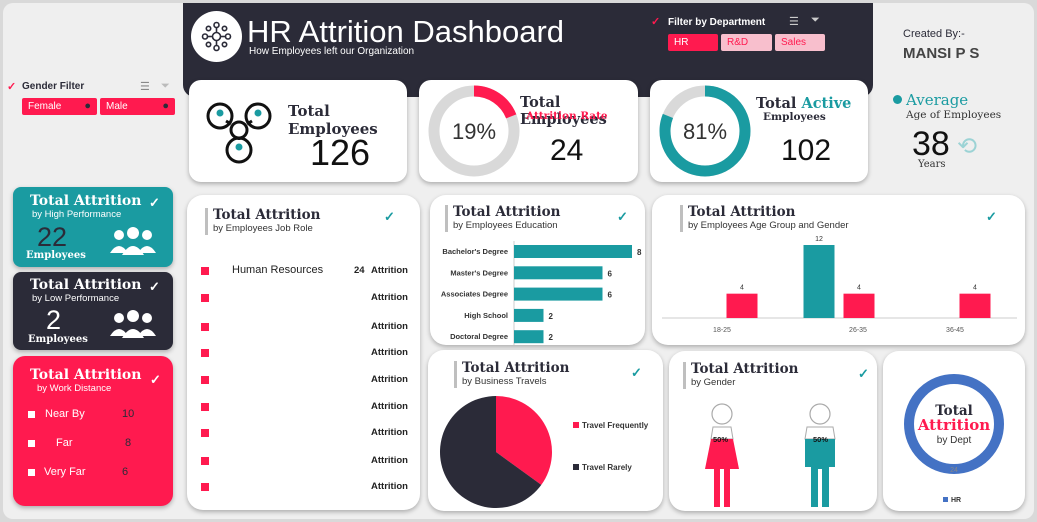  What do you see at coordinates (794, 21) in the screenshot?
I see `multi-select-icon: ☰` at bounding box center [794, 21].